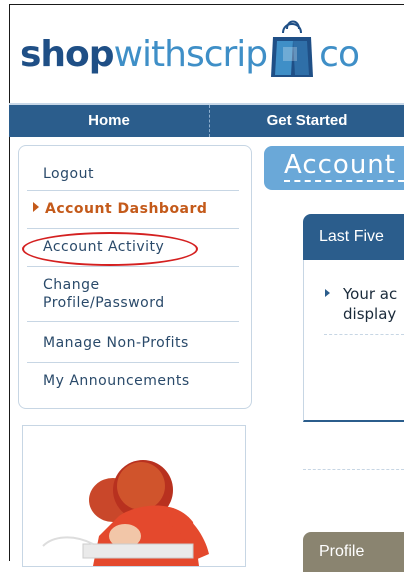 The height and width of the screenshot is (572, 404). I want to click on last-five-panel-title: Last Five, so click(353, 237).